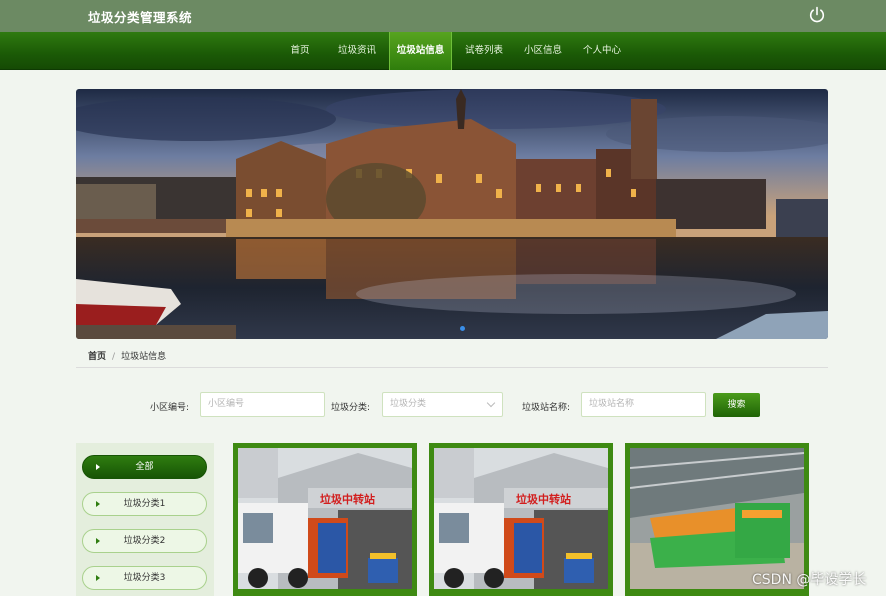 Image resolution: width=886 pixels, height=596 pixels. I want to click on category-item-3: 垃圾分类3, so click(144, 578).